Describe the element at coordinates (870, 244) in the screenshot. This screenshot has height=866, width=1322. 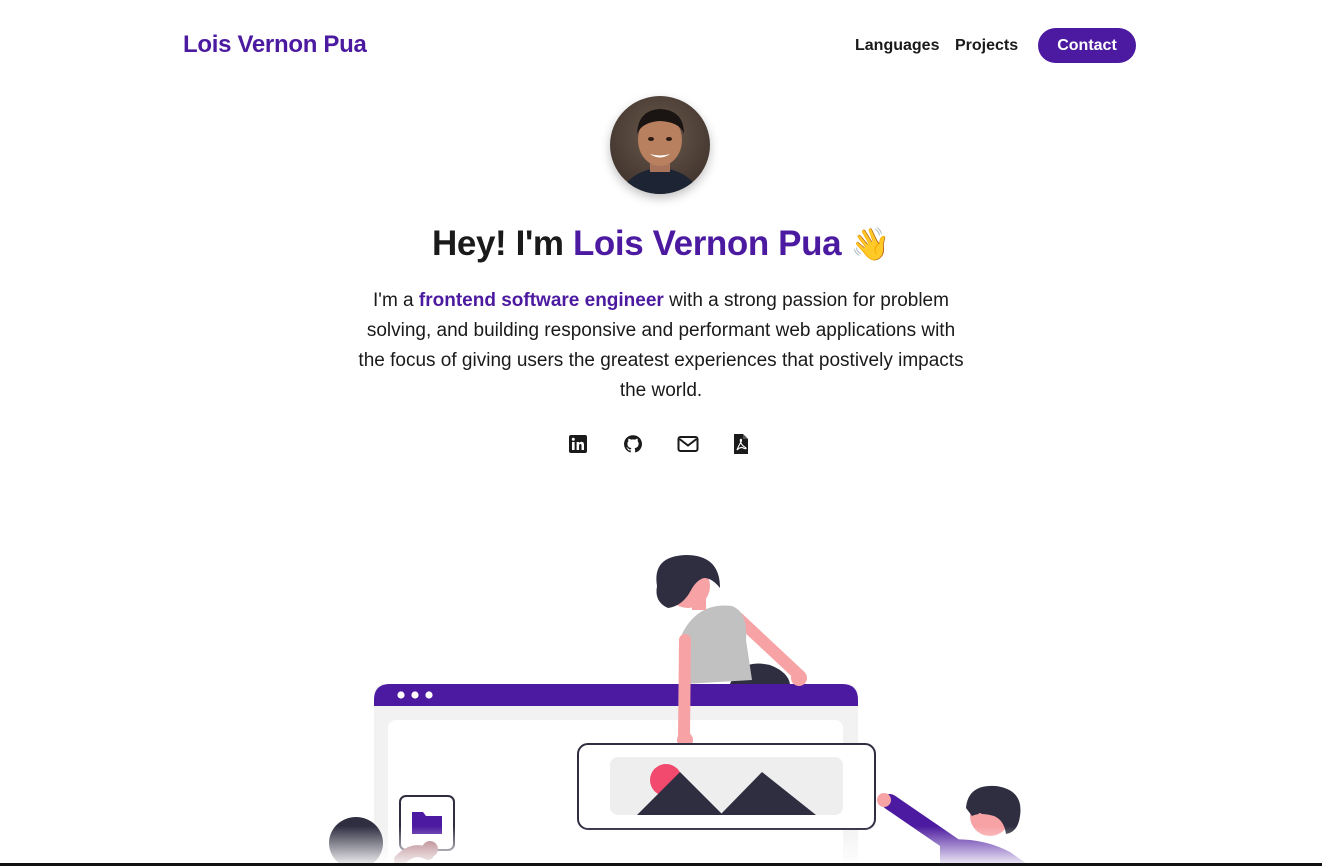
I see `waving-hand-icon: 👋` at that location.